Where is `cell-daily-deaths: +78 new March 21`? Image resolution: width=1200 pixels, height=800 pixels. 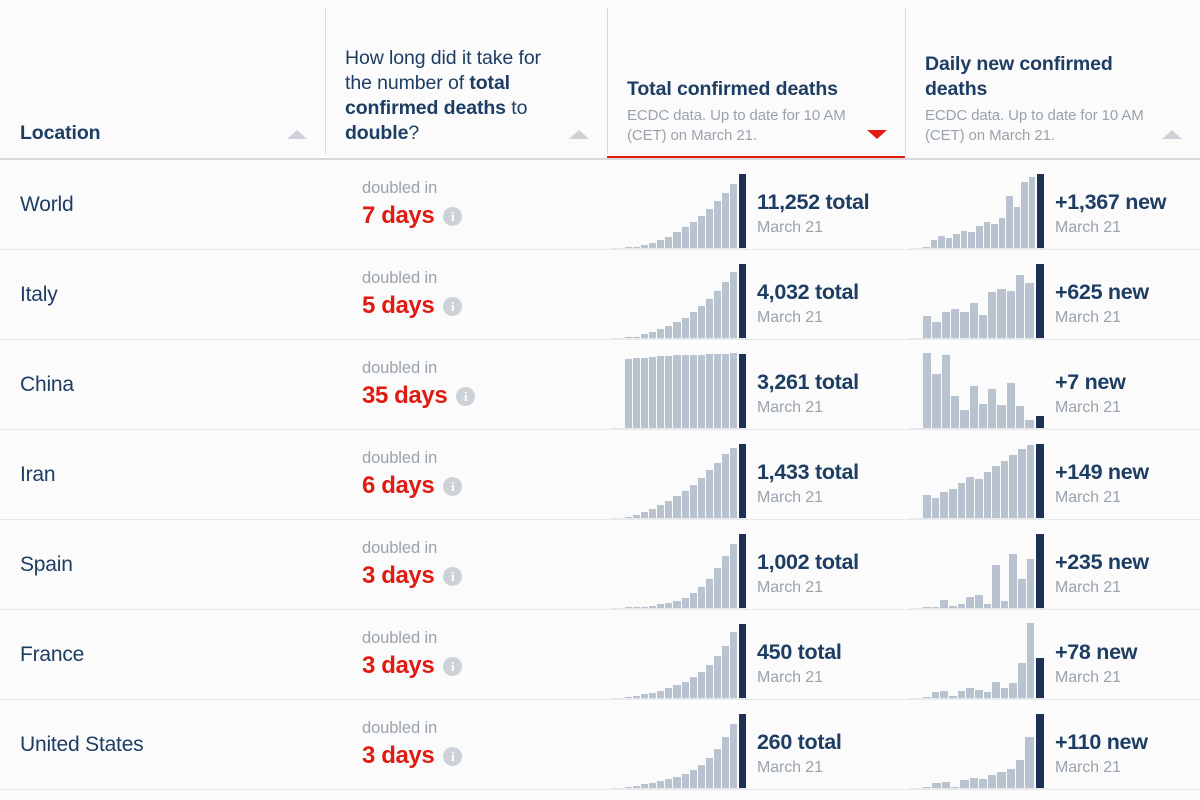 cell-daily-deaths: +78 new March 21 is located at coordinates (1052, 654).